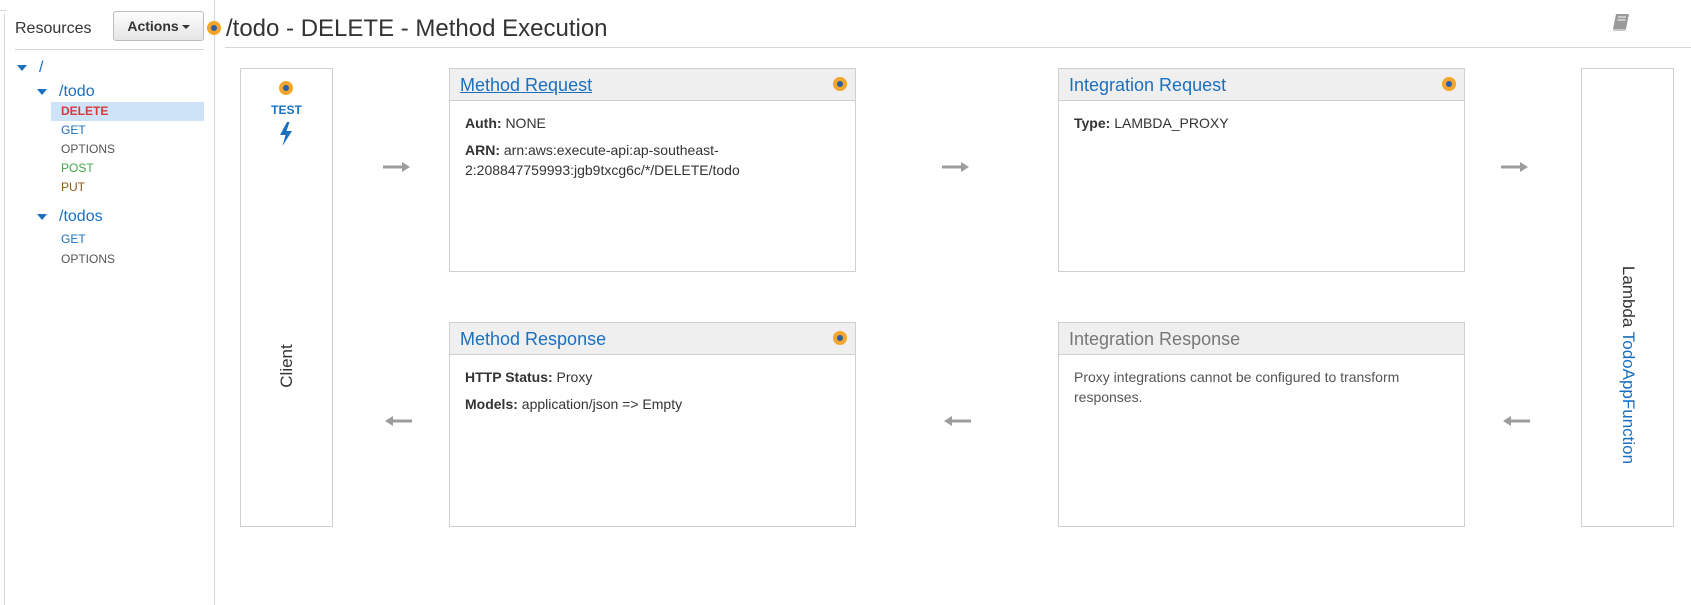  Describe the element at coordinates (286, 366) in the screenshot. I see `client-label: Client` at that location.